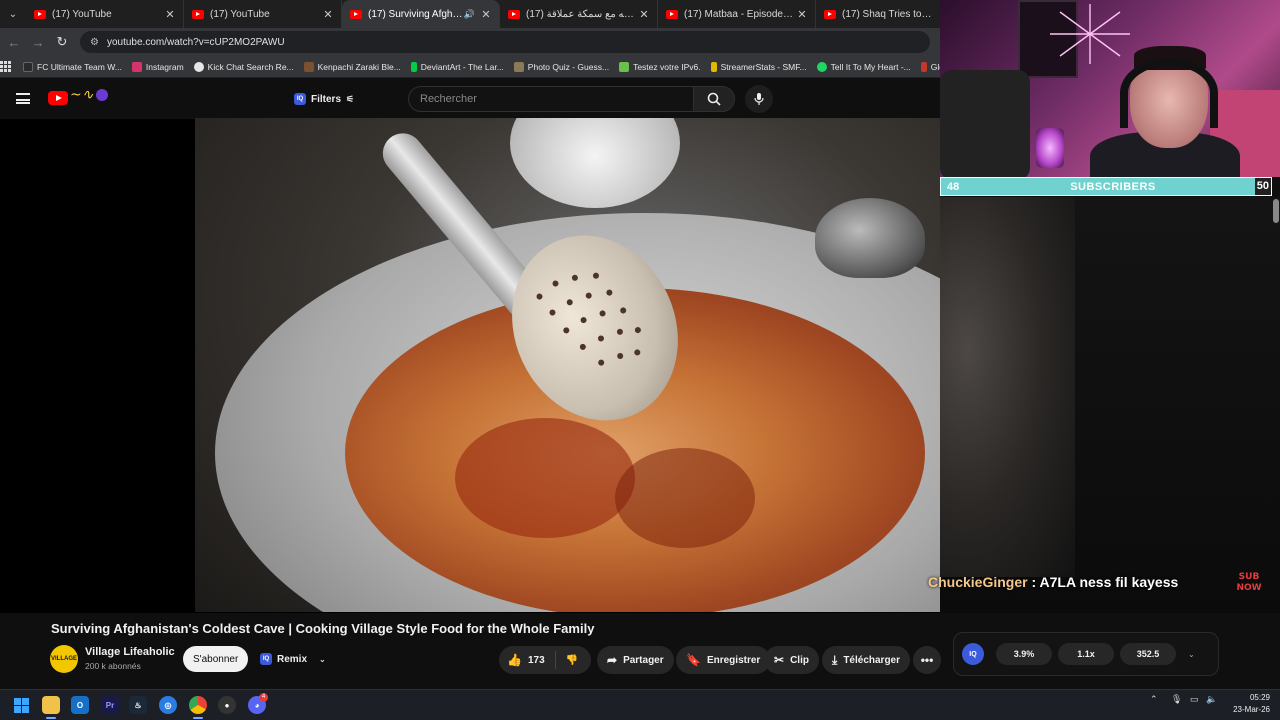 Image resolution: width=1280 pixels, height=720 pixels. Describe the element at coordinates (1176, 699) in the screenshot. I see `microphone-icon: 🎙` at that location.